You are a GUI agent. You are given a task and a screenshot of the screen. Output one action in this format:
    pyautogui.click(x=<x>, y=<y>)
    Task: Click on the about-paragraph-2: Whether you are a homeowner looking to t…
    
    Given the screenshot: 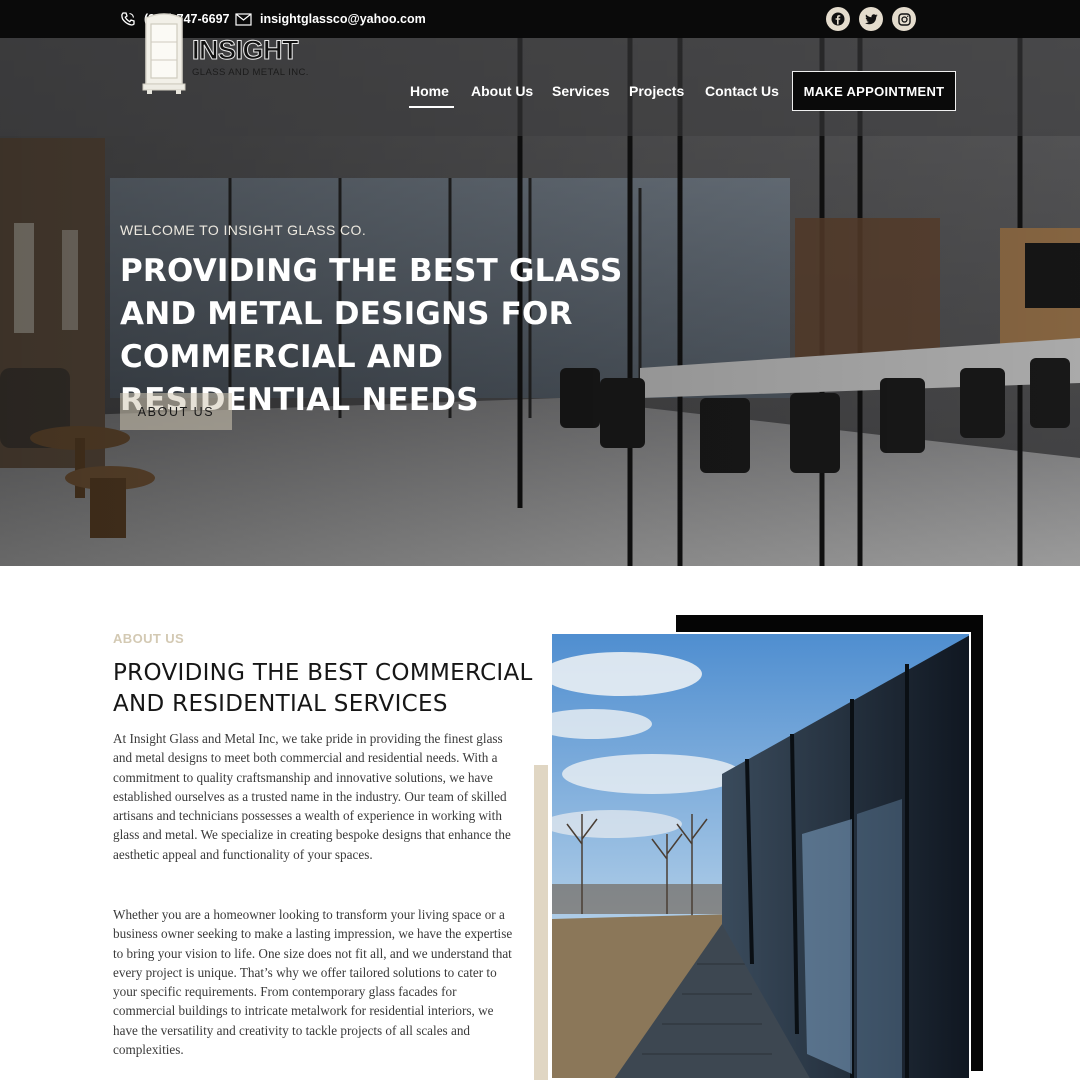 What is the action you would take?
    pyautogui.click(x=313, y=982)
    